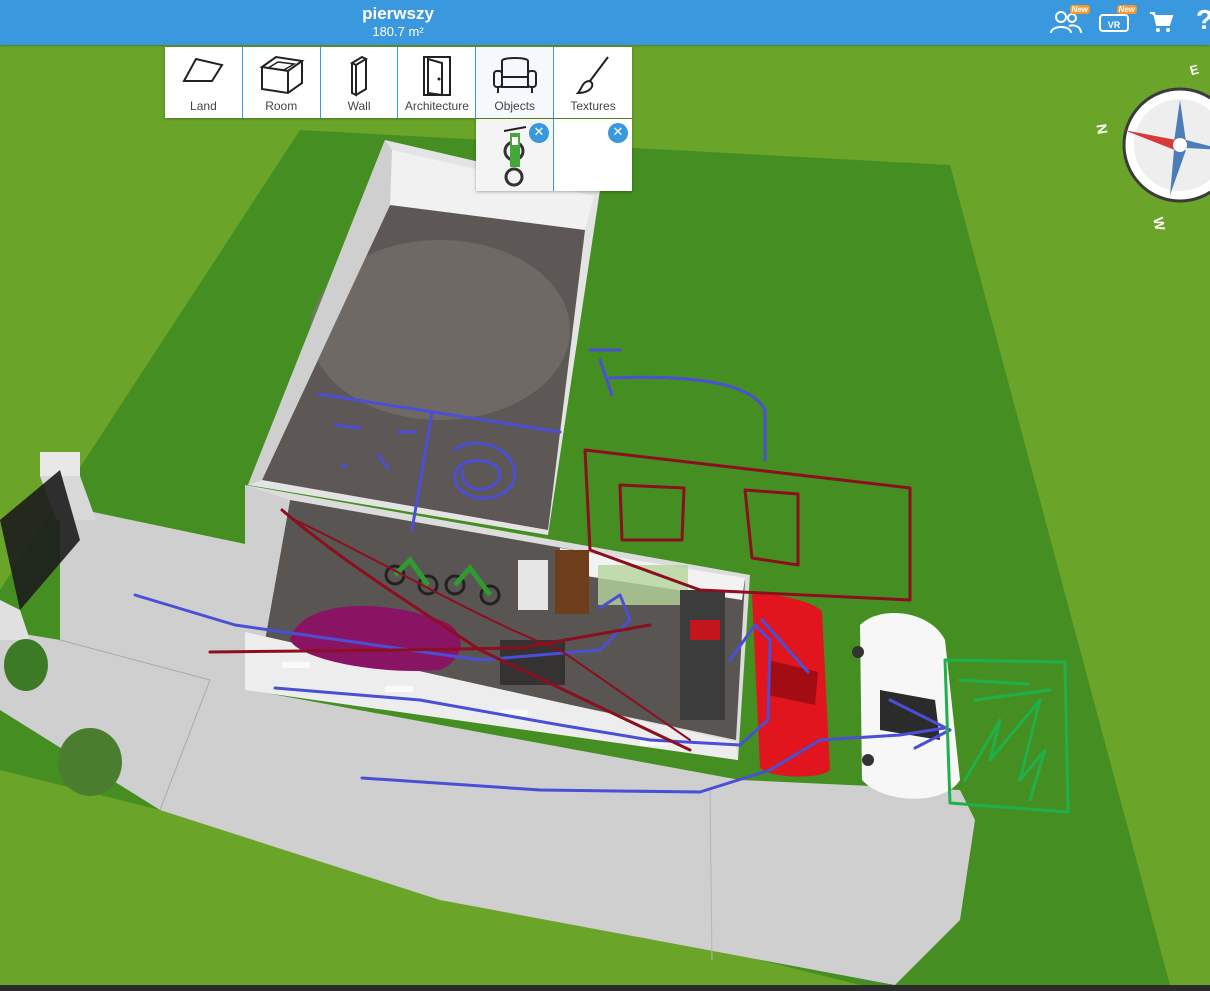 Image resolution: width=1210 pixels, height=991 pixels. I want to click on vr-button: VR New, so click(1117, 21).